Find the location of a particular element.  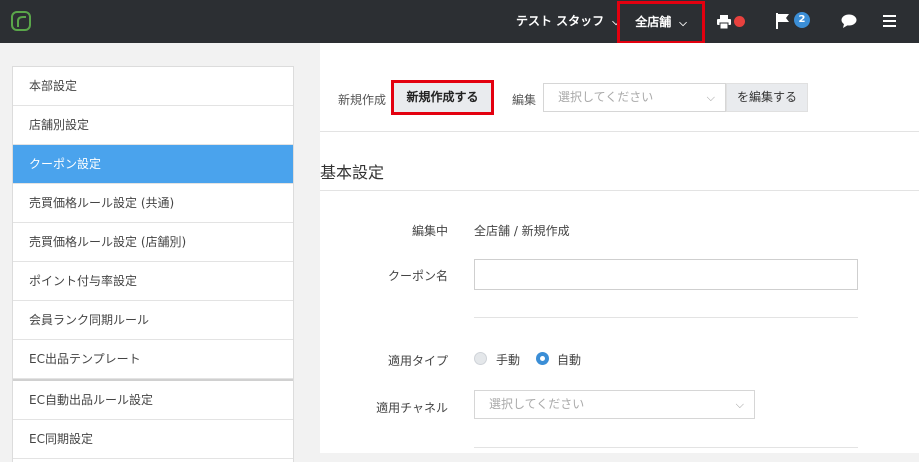

sidebar-item-price-rules-common: 売買価格ルール設定 (共通) is located at coordinates (153, 203).